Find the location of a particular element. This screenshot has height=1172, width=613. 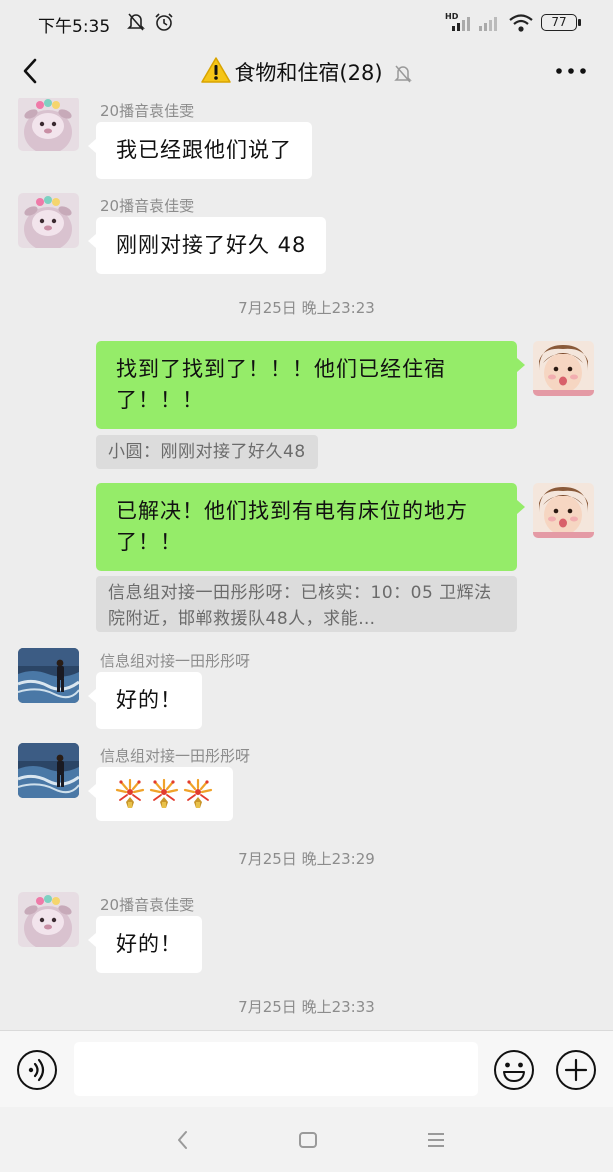

nav-home-icon is located at coordinates (308, 1140).